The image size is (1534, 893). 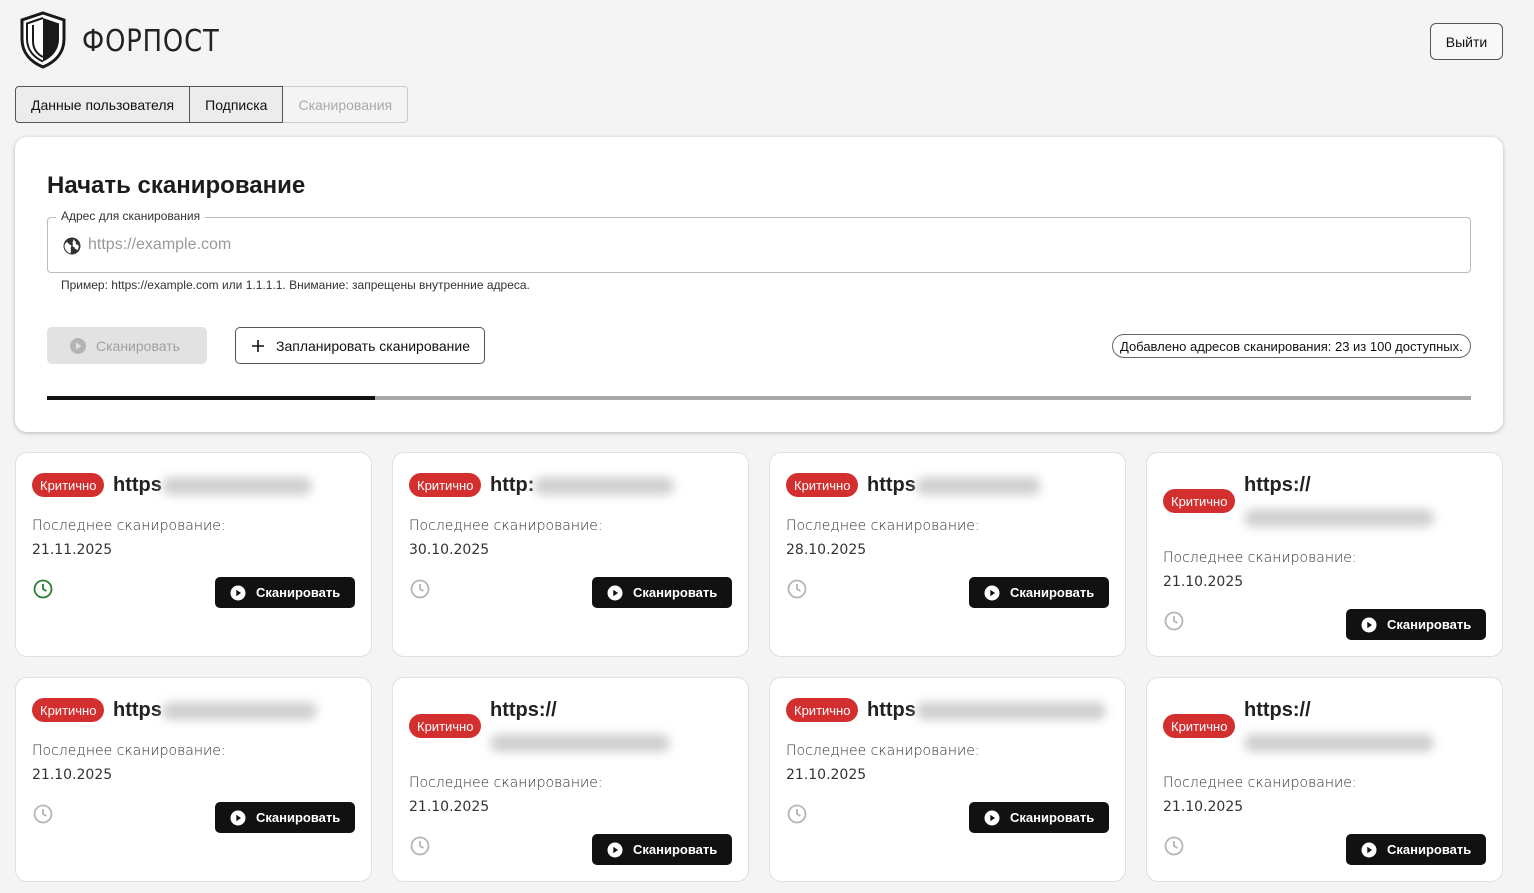 What do you see at coordinates (43, 40) in the screenshot?
I see `shield-icon` at bounding box center [43, 40].